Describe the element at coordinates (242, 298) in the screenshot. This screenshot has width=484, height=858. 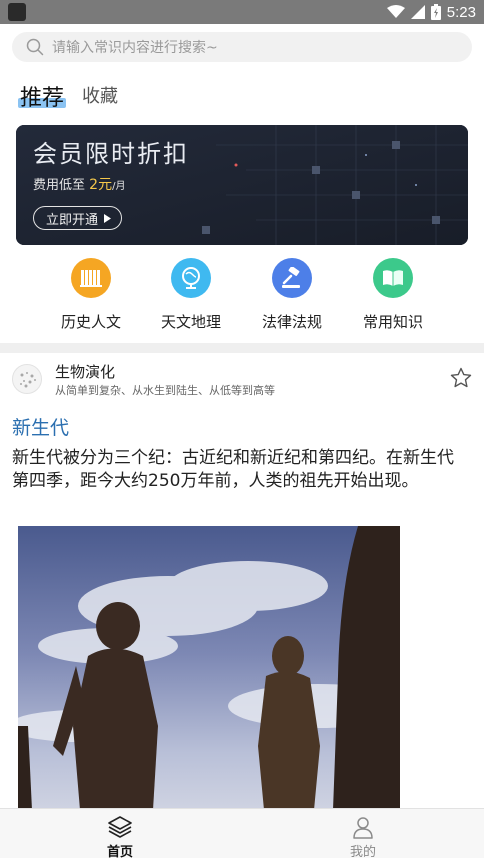
I see `category-grid: 历史人文 天文地理 法律法规 常用知识` at that location.